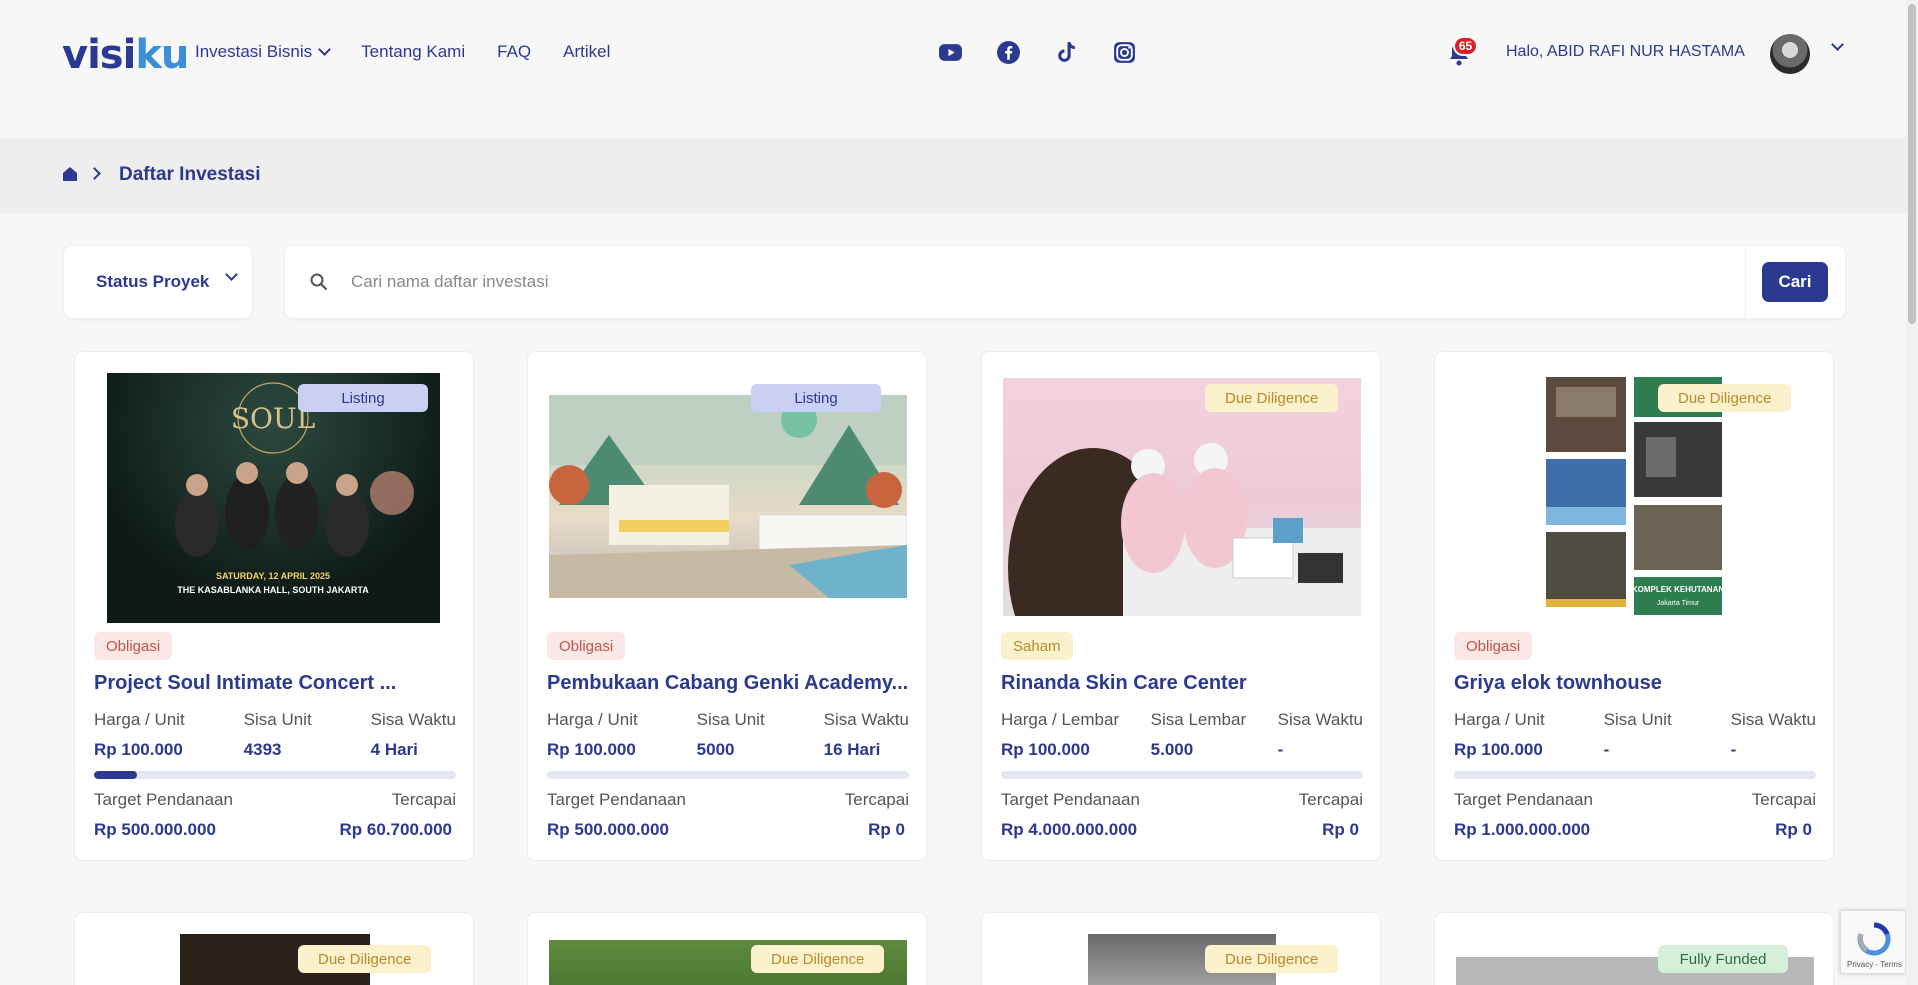  What do you see at coordinates (592, 735) in the screenshot?
I see `stat-price: Harga / Unit Rp 100.000` at bounding box center [592, 735].